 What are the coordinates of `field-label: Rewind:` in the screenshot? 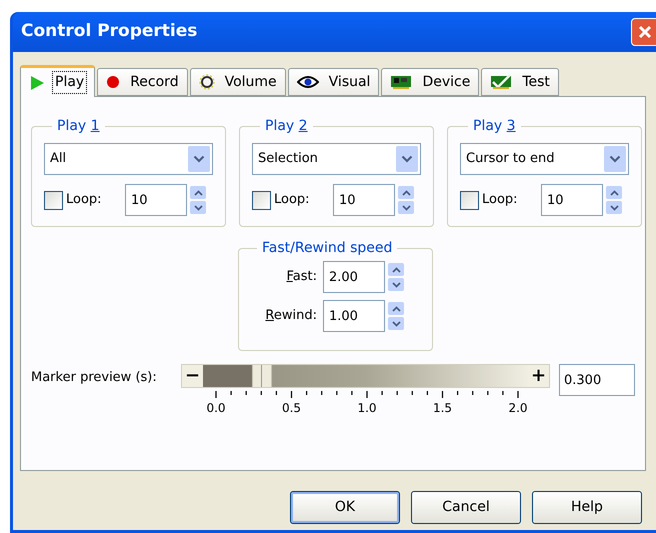 It's located at (290, 316).